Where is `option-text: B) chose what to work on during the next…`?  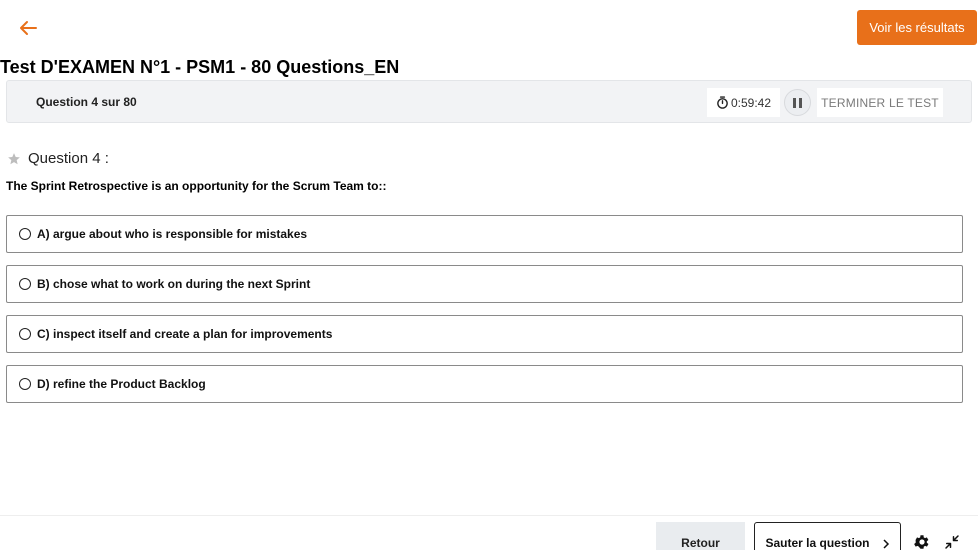 option-text: B) chose what to work on during the next… is located at coordinates (174, 284).